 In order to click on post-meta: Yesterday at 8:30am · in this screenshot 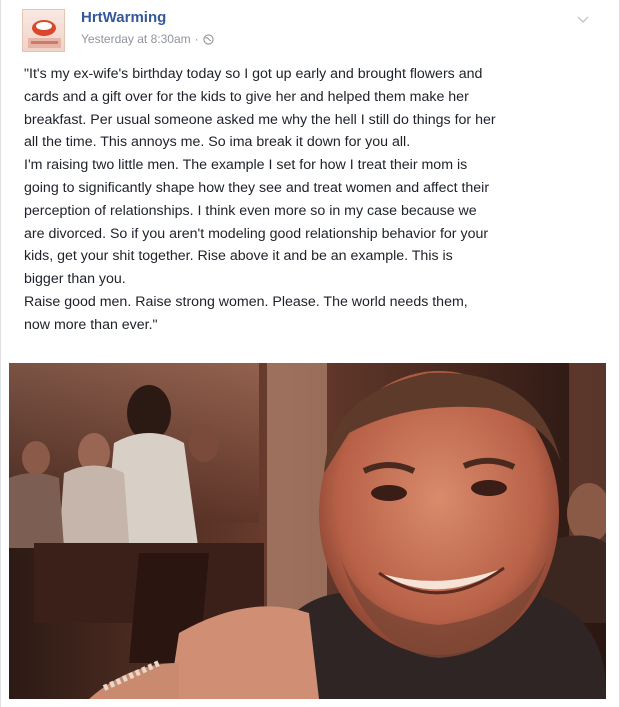, I will do `click(147, 39)`.